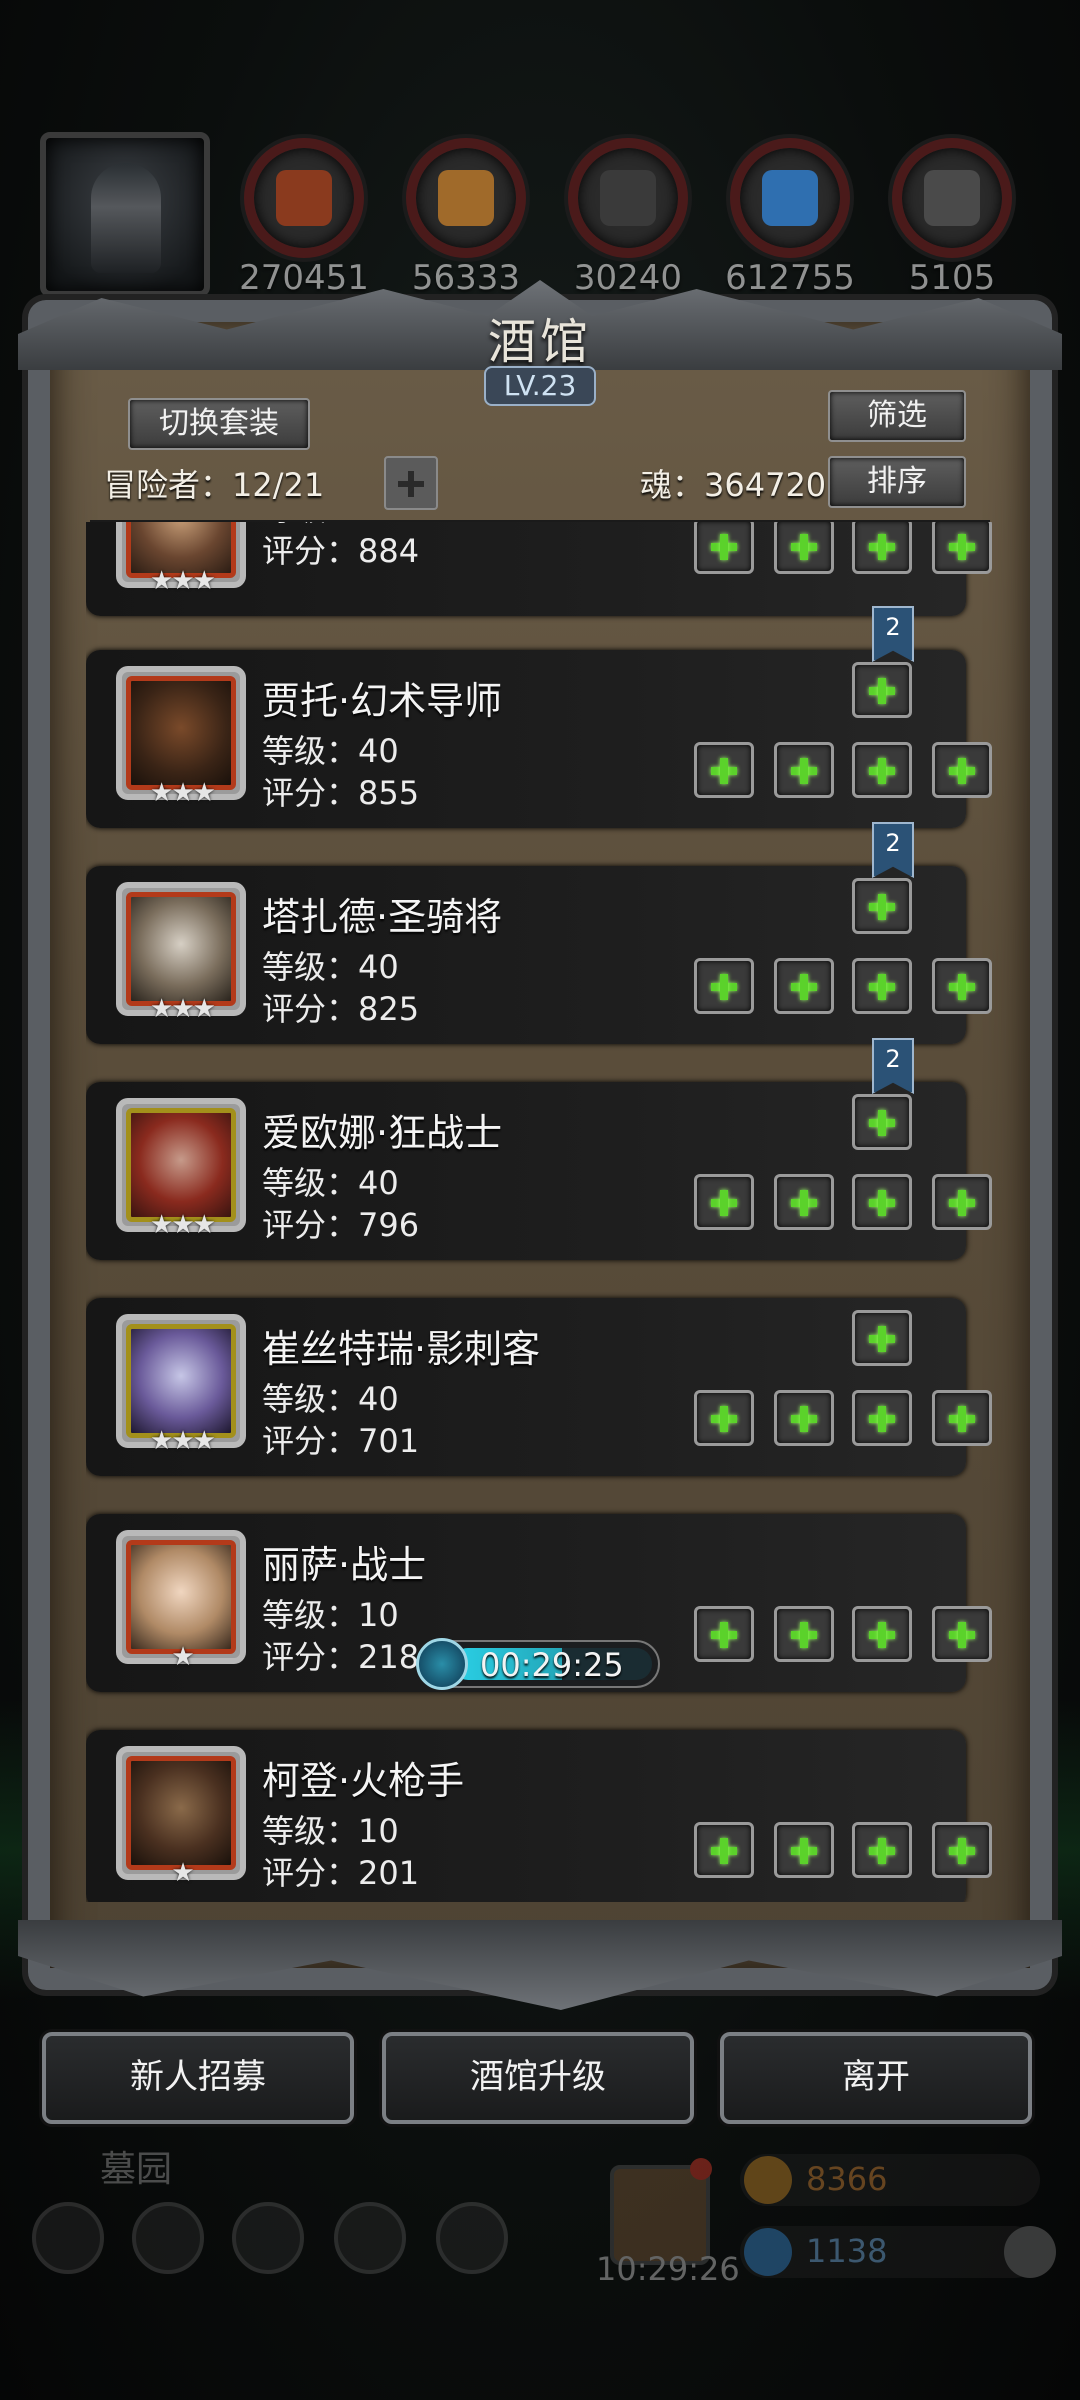  I want to click on hud-clock: 10:29:26, so click(668, 2269).